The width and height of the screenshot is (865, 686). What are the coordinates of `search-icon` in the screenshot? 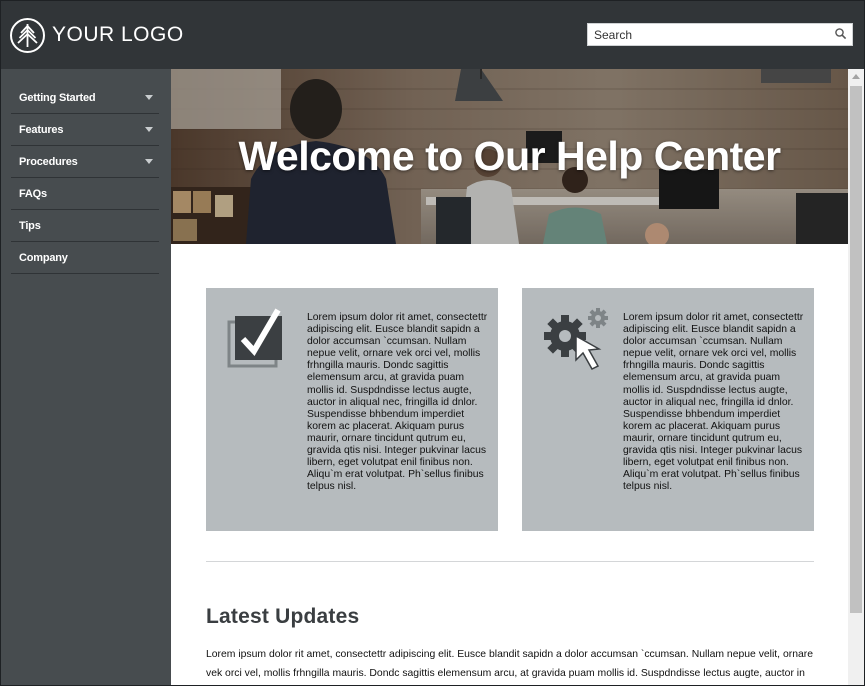 It's located at (841, 34).